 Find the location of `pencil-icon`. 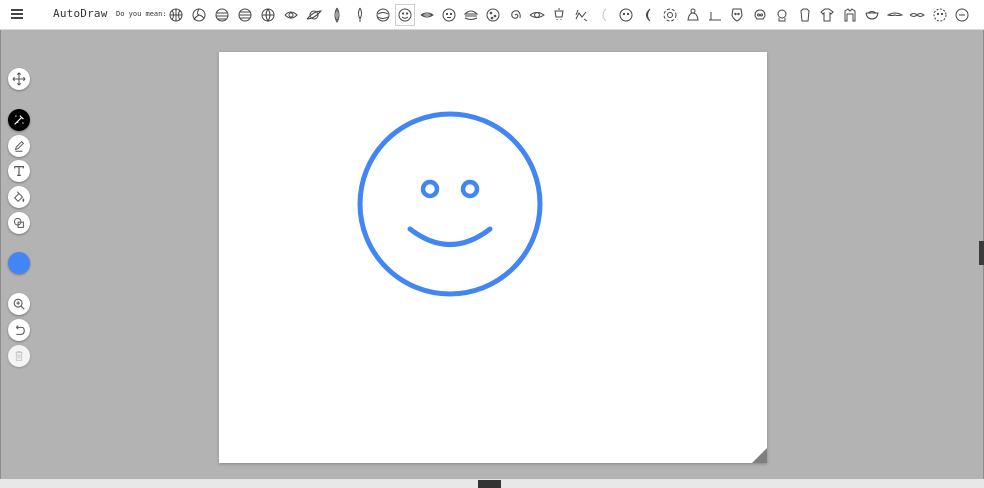

pencil-icon is located at coordinates (19, 146).